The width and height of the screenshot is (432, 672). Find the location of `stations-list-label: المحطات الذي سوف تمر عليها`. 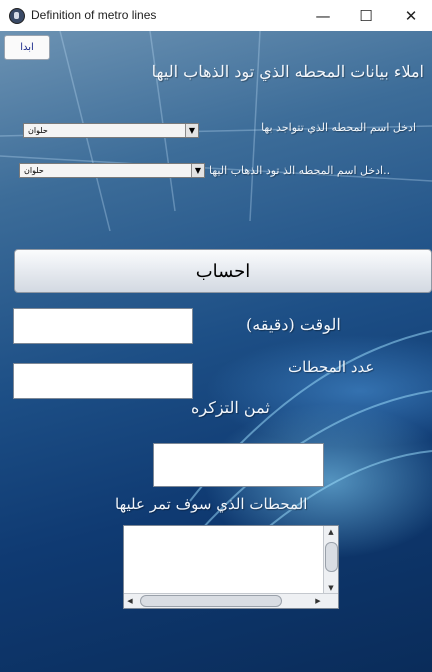

stations-list-label: المحطات الذي سوف تمر عليها is located at coordinates (211, 504).